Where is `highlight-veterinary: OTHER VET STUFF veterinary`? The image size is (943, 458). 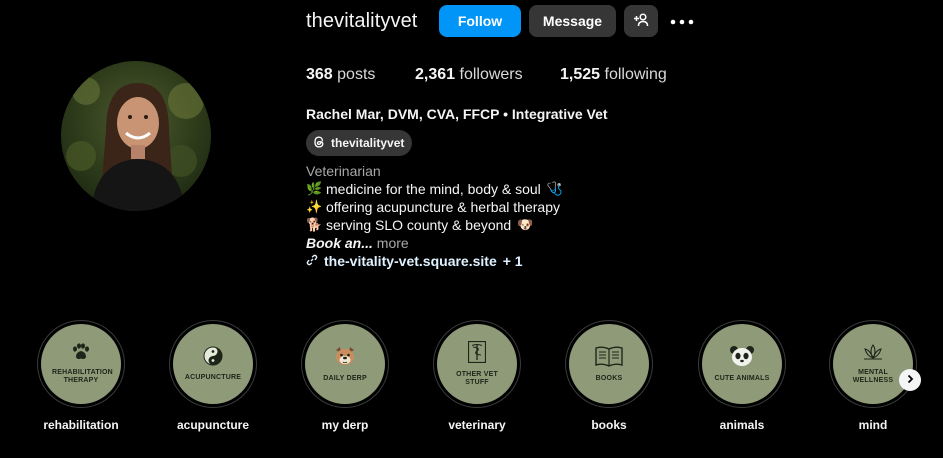 highlight-veterinary: OTHER VET STUFF veterinary is located at coordinates (477, 376).